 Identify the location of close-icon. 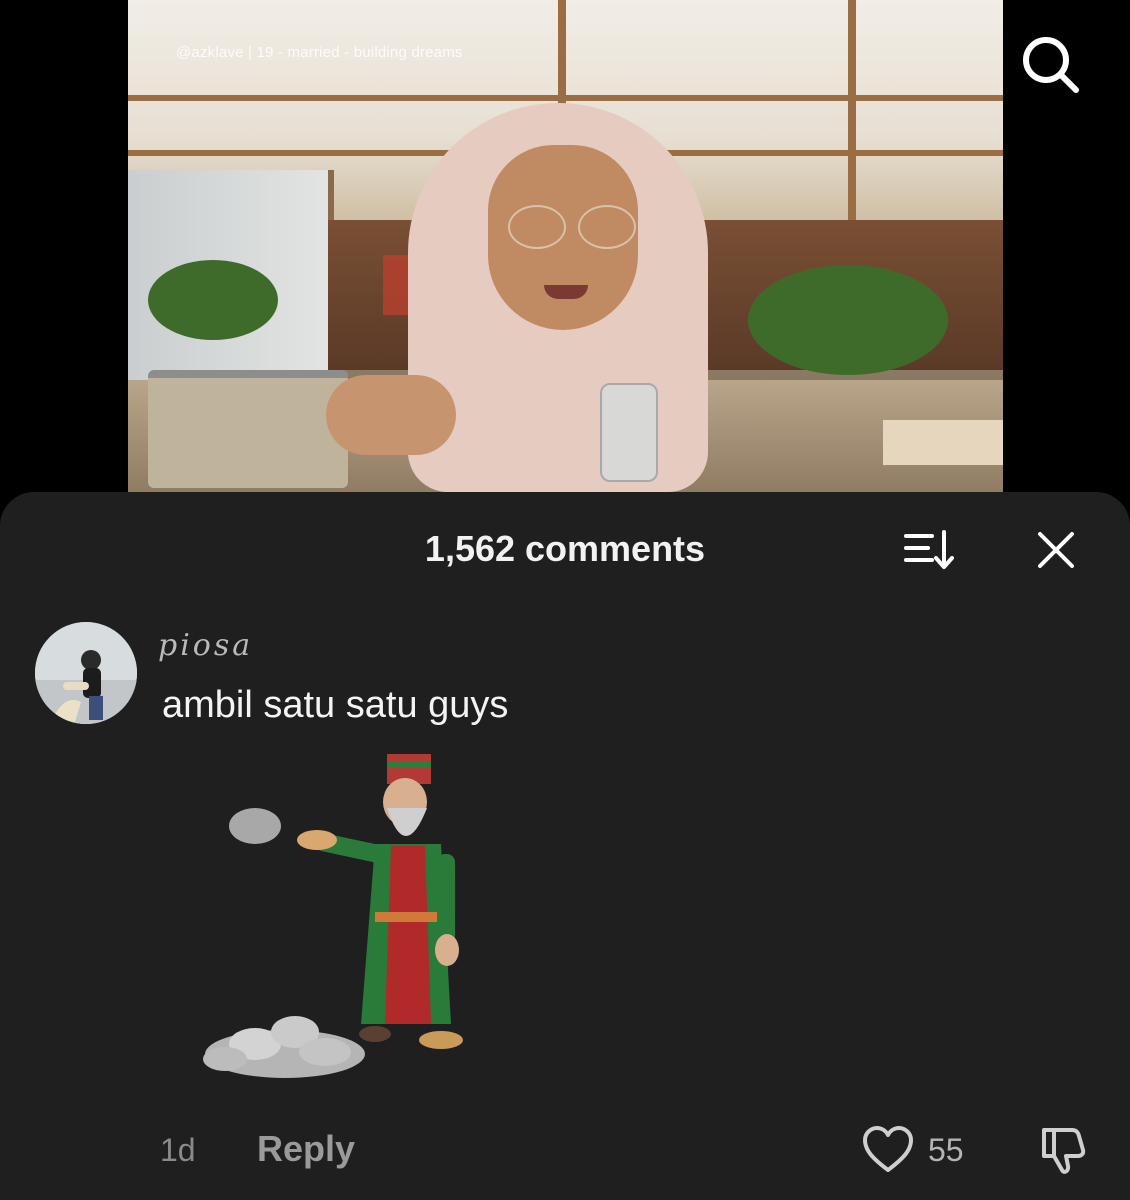
(1056, 550).